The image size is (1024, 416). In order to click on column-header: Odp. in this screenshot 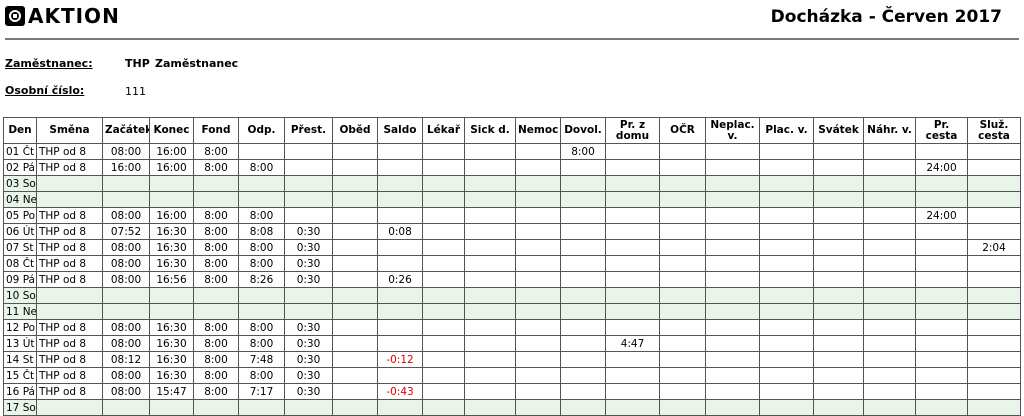, I will do `click(261, 130)`.